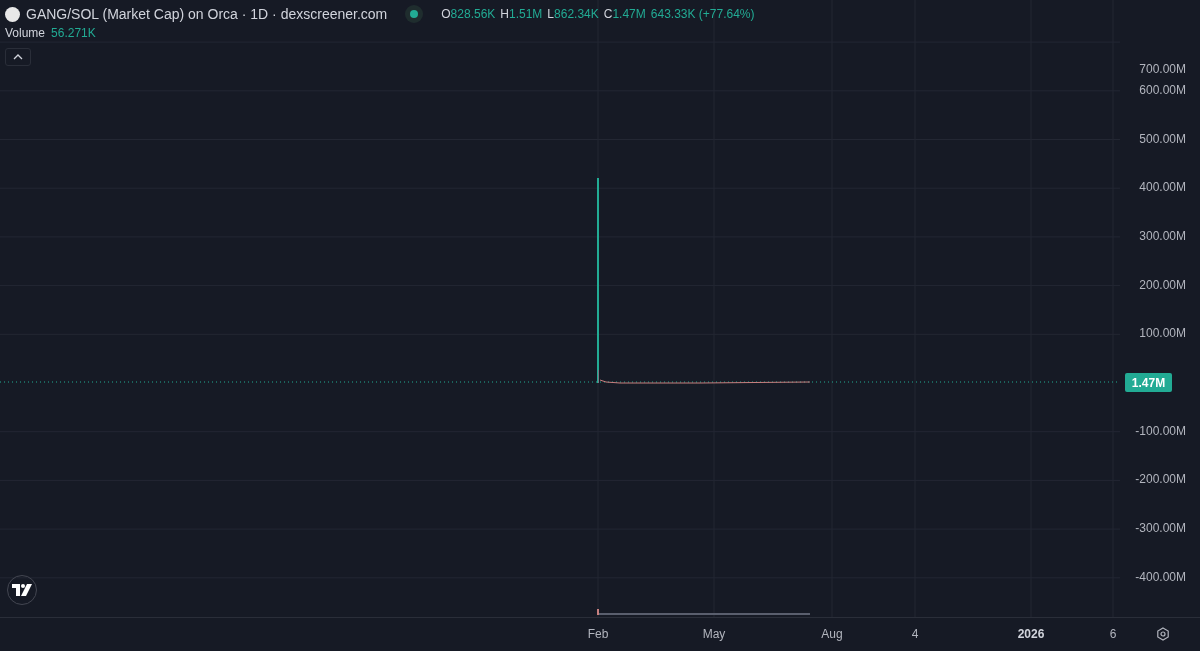 The height and width of the screenshot is (651, 1200). What do you see at coordinates (1162, 284) in the screenshot?
I see `price-axis-label: 200.00M` at bounding box center [1162, 284].